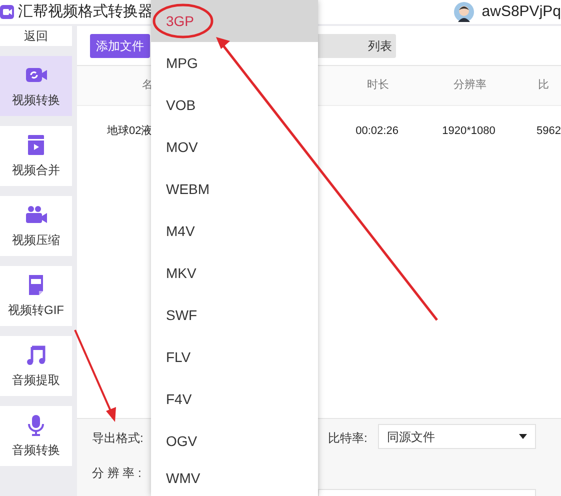 This screenshot has height=496, width=561. Describe the element at coordinates (548, 131) in the screenshot. I see `table-cell-text: 5962` at that location.